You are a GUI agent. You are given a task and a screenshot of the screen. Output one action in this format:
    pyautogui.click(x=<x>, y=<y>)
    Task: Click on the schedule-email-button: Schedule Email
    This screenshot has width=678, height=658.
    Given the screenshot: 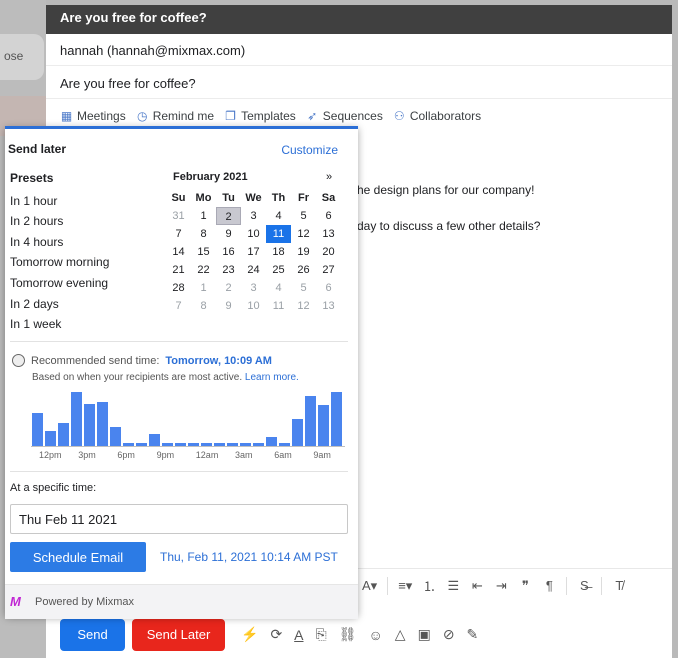 What is the action you would take?
    pyautogui.click(x=78, y=557)
    